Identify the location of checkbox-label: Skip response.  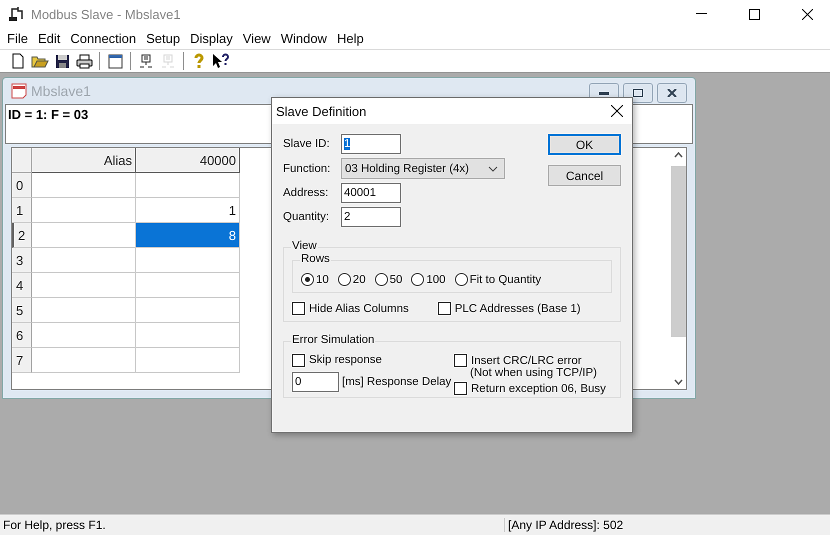
(345, 360).